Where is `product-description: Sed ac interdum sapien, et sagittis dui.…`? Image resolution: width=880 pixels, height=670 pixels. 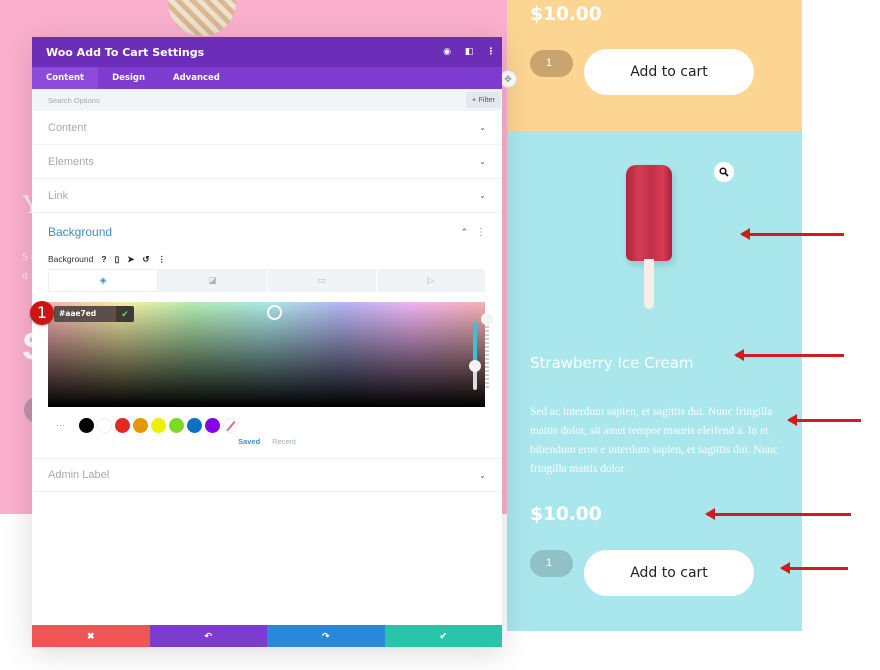 product-description: Sed ac interdum sapien, et sagittis dui.… is located at coordinates (654, 440).